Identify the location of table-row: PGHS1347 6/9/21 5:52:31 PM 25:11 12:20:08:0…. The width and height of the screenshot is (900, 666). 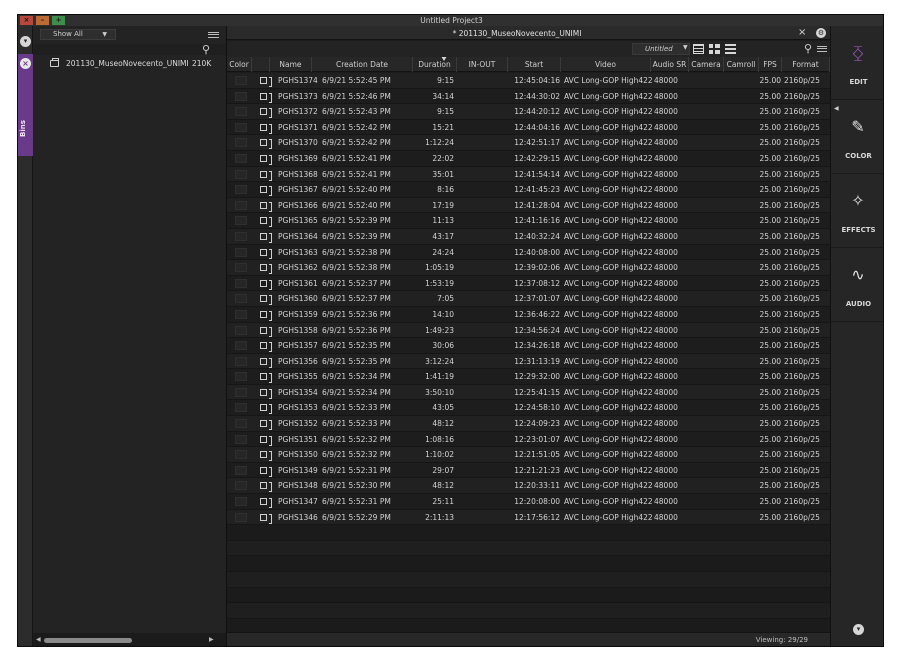
(528, 502).